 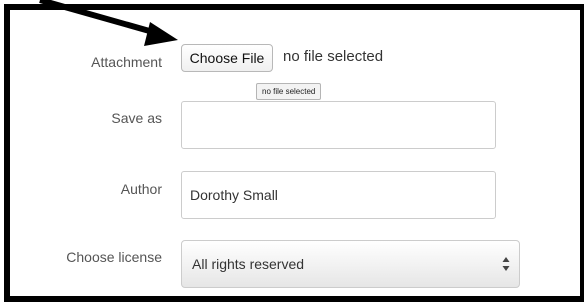 I want to click on updown-chevron-icon, so click(x=506, y=264).